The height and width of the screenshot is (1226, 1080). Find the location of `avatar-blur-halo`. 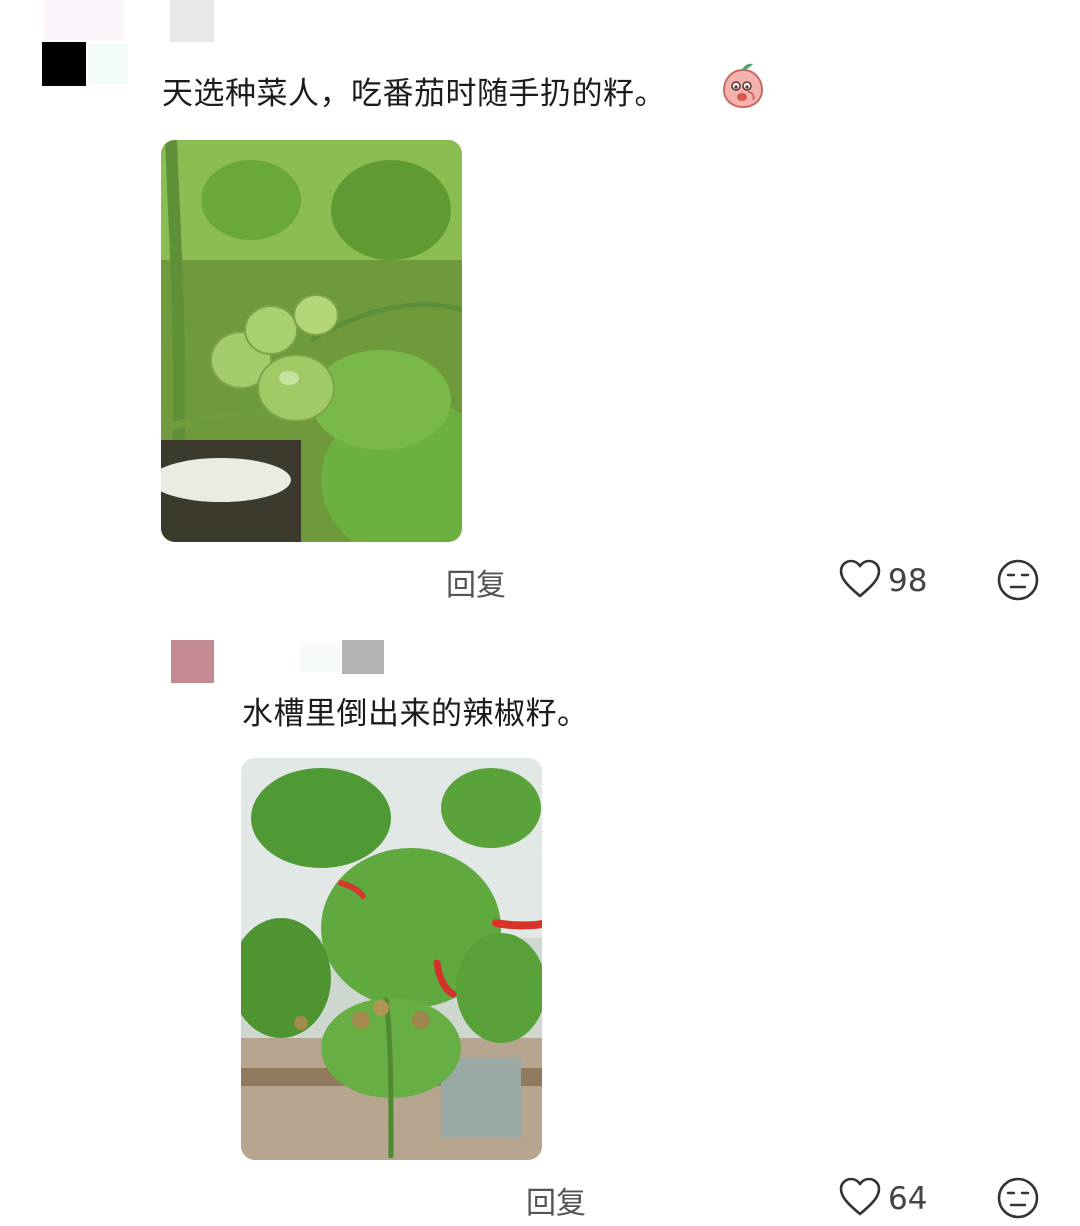

avatar-blur-halo is located at coordinates (84, 20).